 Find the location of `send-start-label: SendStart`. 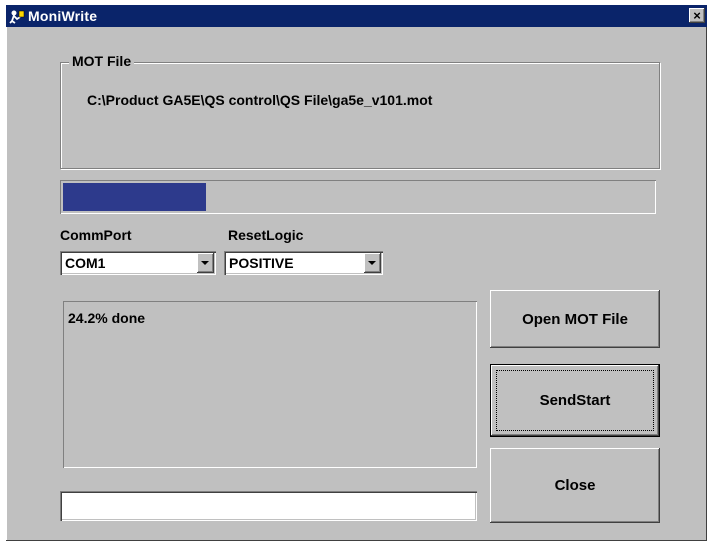

send-start-label: SendStart is located at coordinates (575, 400).